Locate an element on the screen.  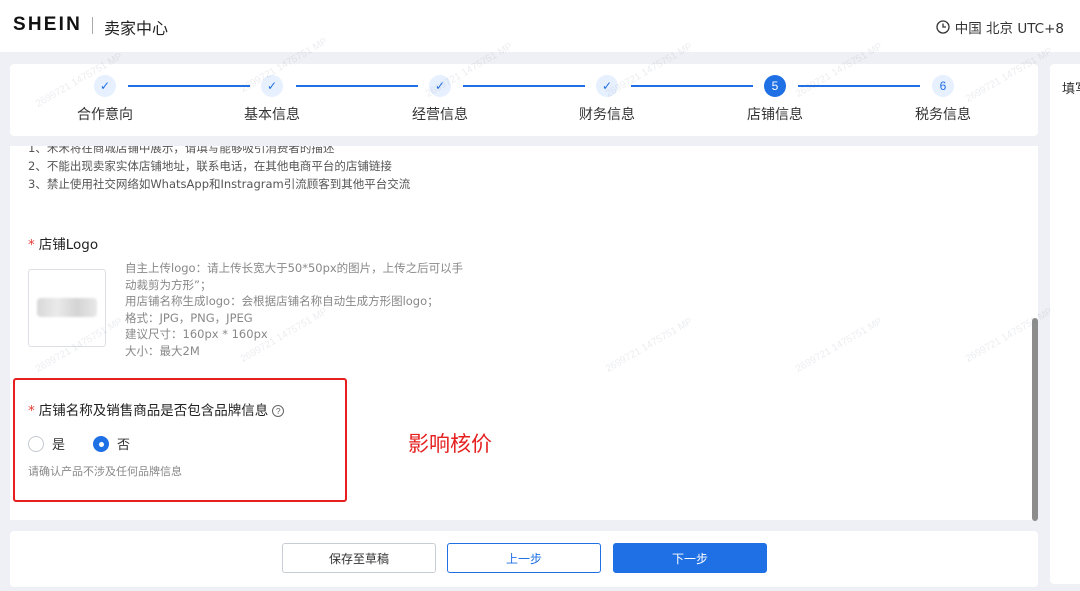
rule-item: 1、禾禾将在商城店铺中展示，请填写能够吸引消费者的描述 is located at coordinates (181, 150).